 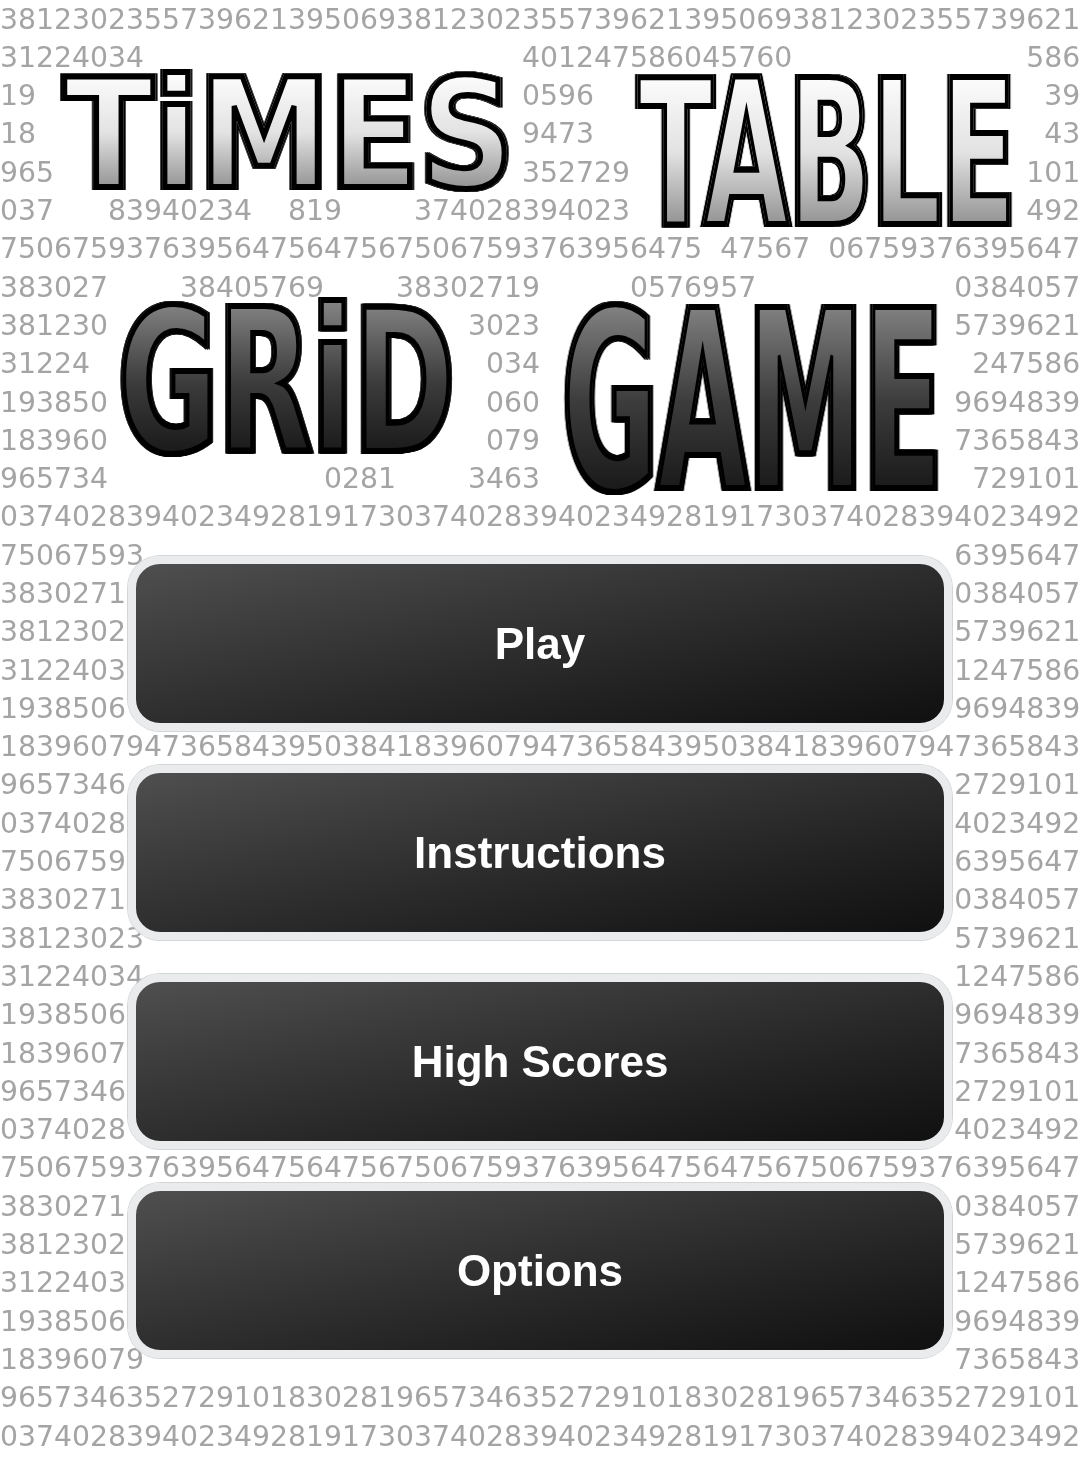 I want to click on number-pattern-text: 31224034, so click(x=72, y=57).